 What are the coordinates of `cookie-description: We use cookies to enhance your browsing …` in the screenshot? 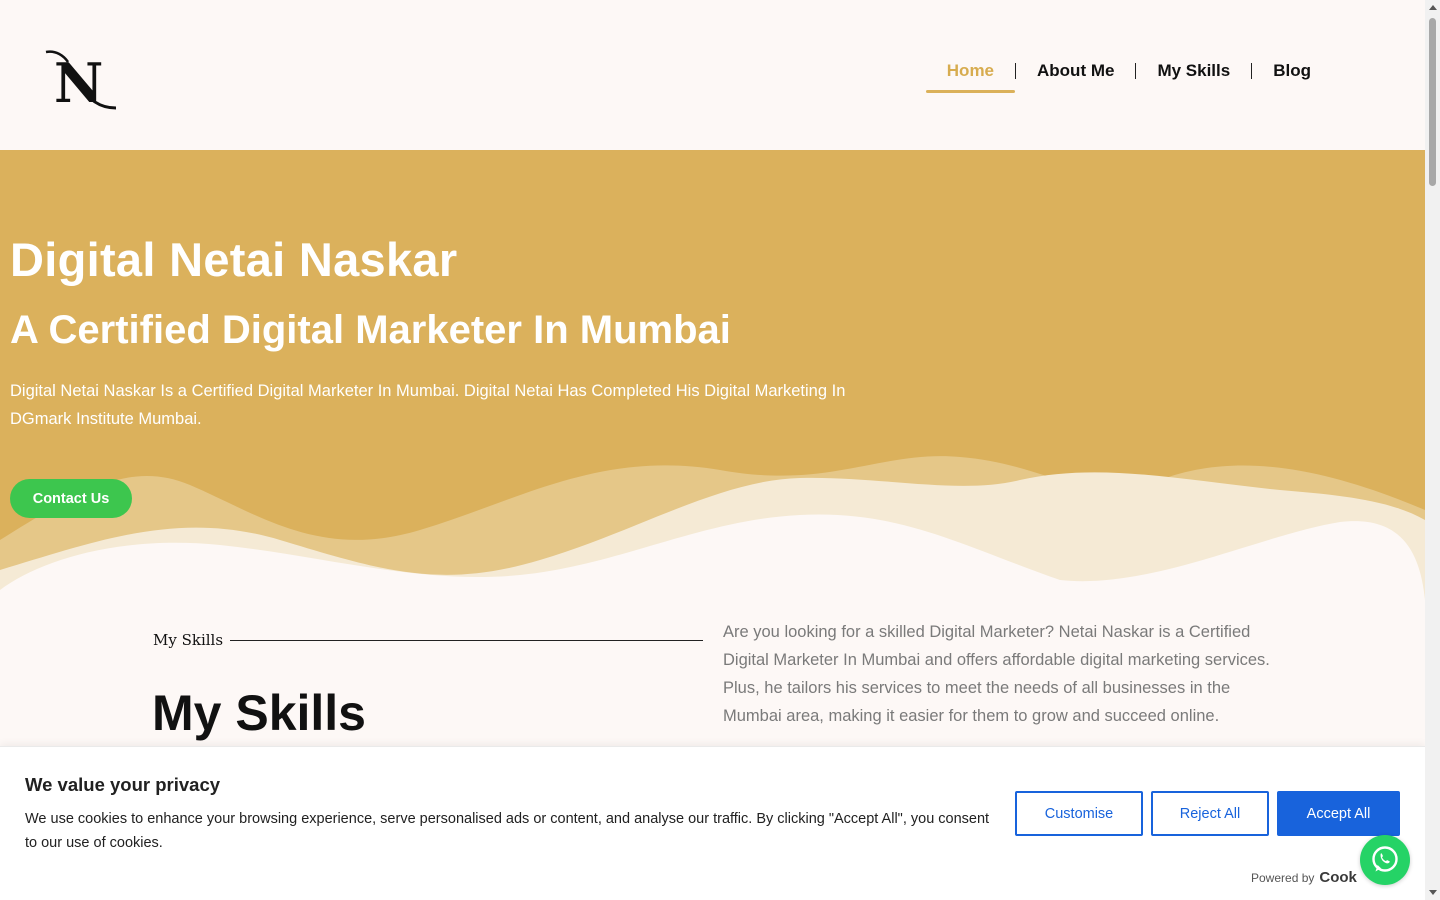 It's located at (507, 831).